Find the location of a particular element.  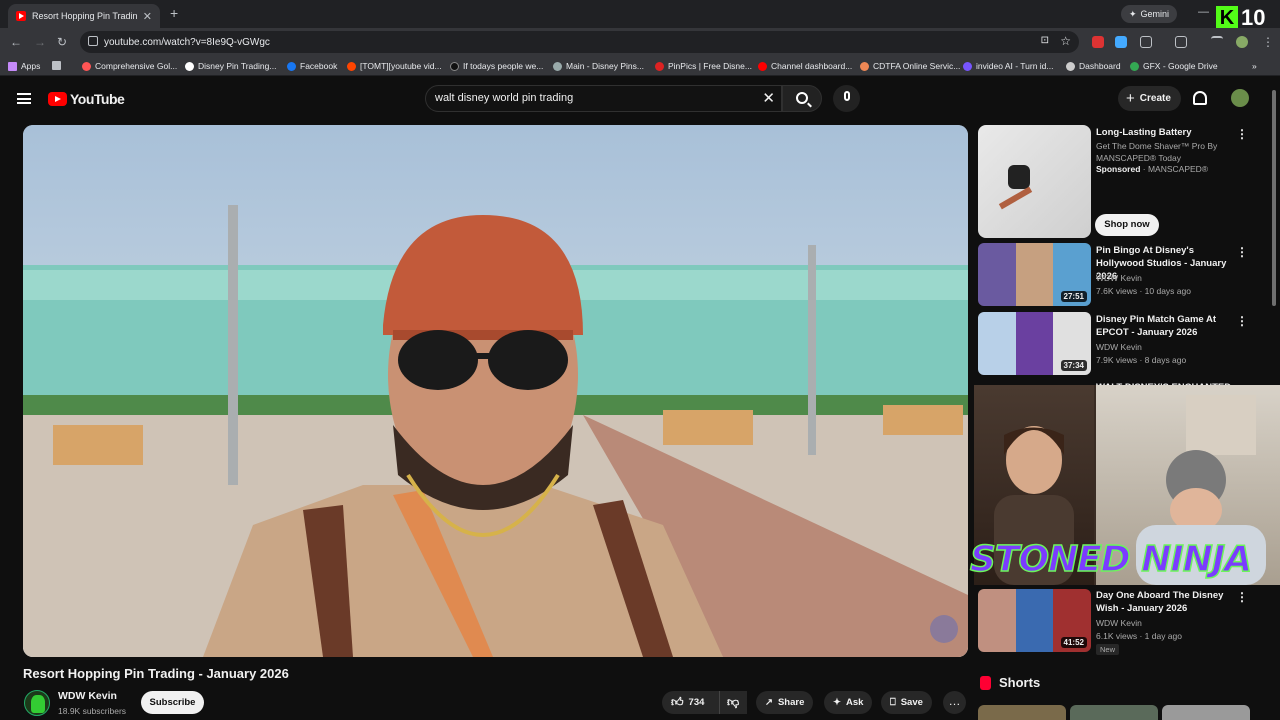

ad-title: Long-Lasting Battery is located at coordinates (1165, 132).